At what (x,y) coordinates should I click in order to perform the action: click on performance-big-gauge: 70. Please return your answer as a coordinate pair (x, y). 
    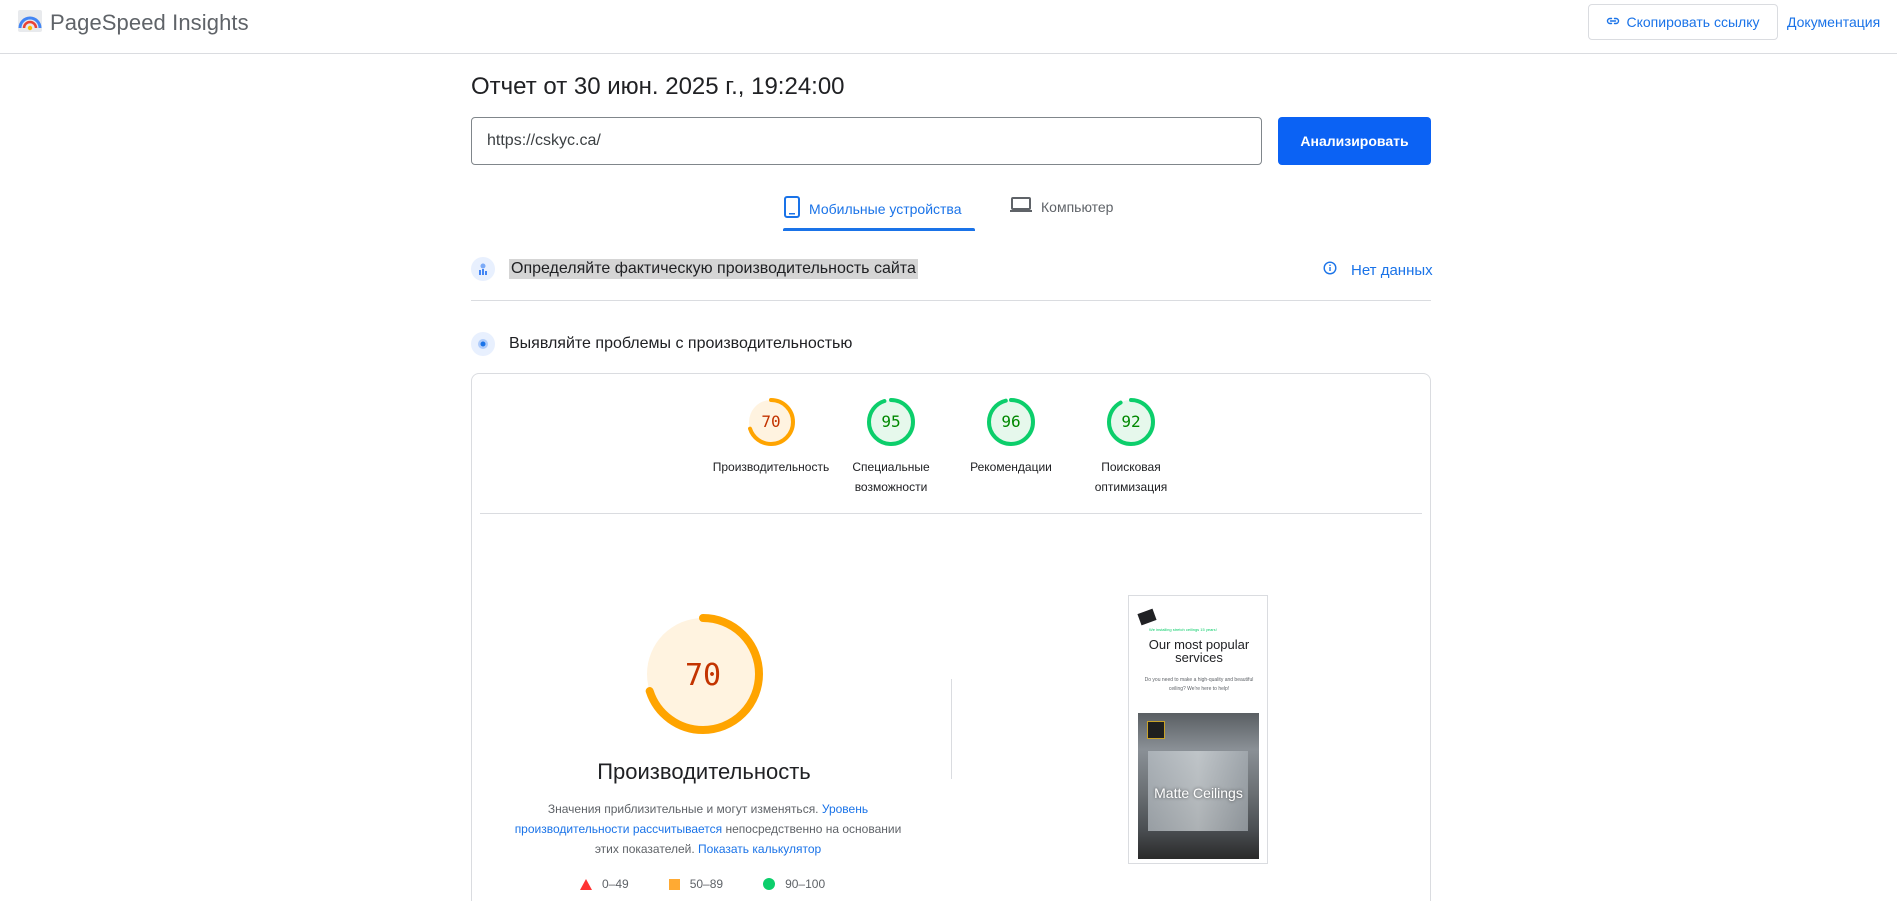
    Looking at the image, I should click on (703, 674).